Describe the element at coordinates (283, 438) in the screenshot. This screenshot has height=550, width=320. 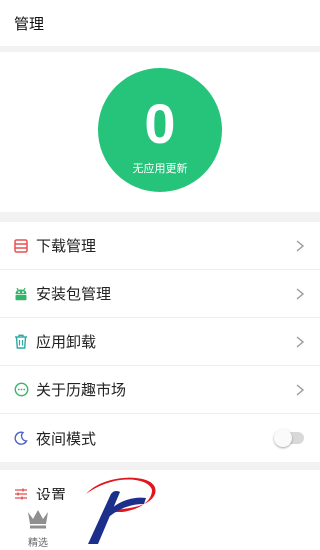
I see `toggle-knob` at that location.